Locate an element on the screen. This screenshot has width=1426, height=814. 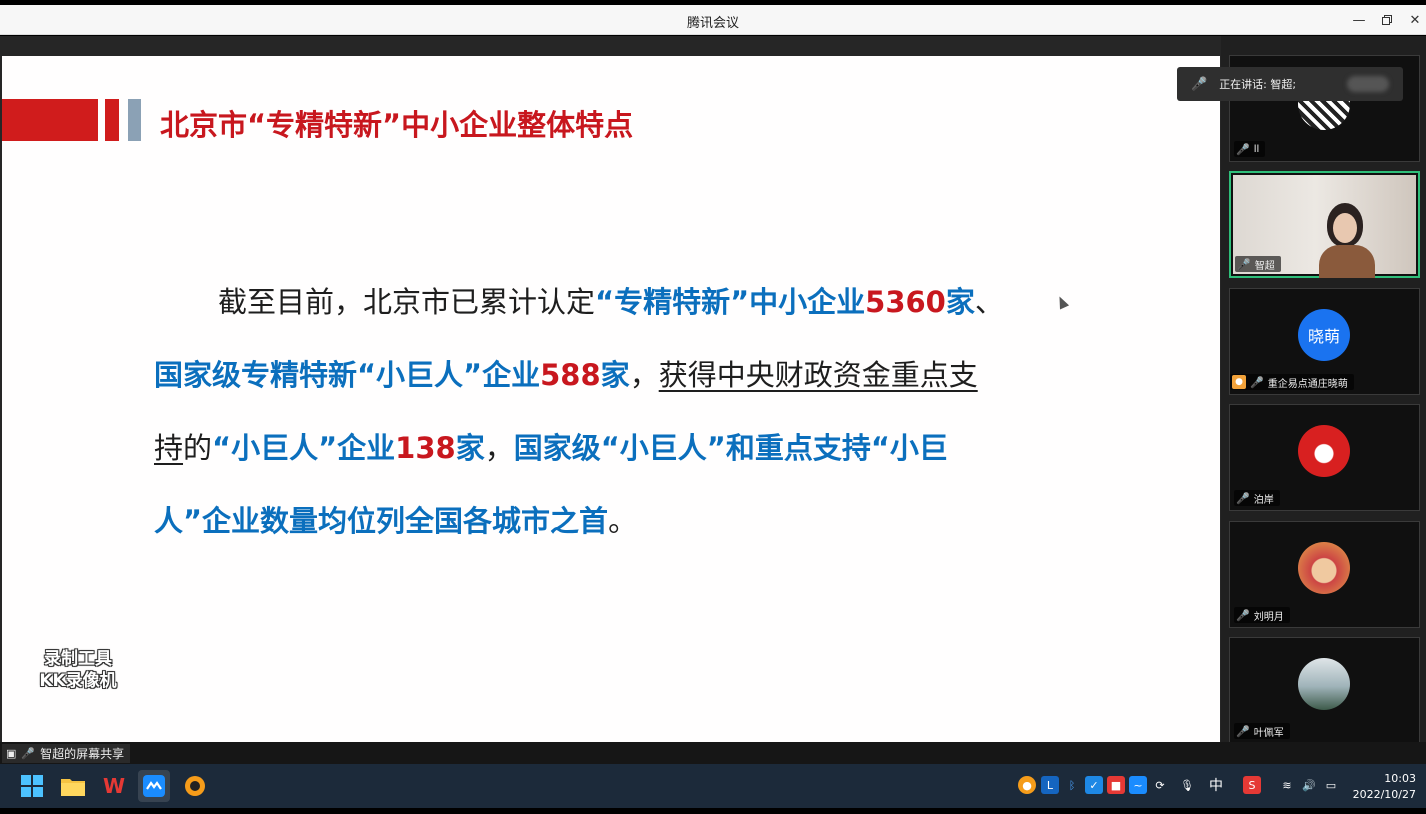
slide-title: 北京市“专精特新”中小企业整体特点 is located at coordinates (397, 125).